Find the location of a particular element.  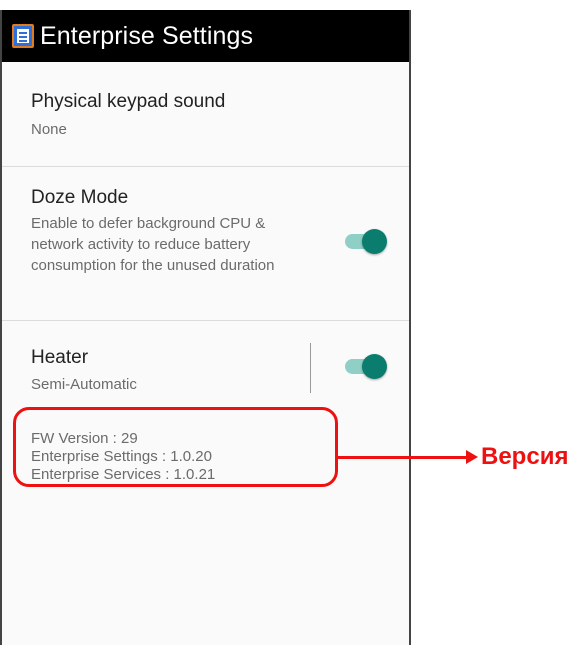

heater-toggle is located at coordinates (367, 366).